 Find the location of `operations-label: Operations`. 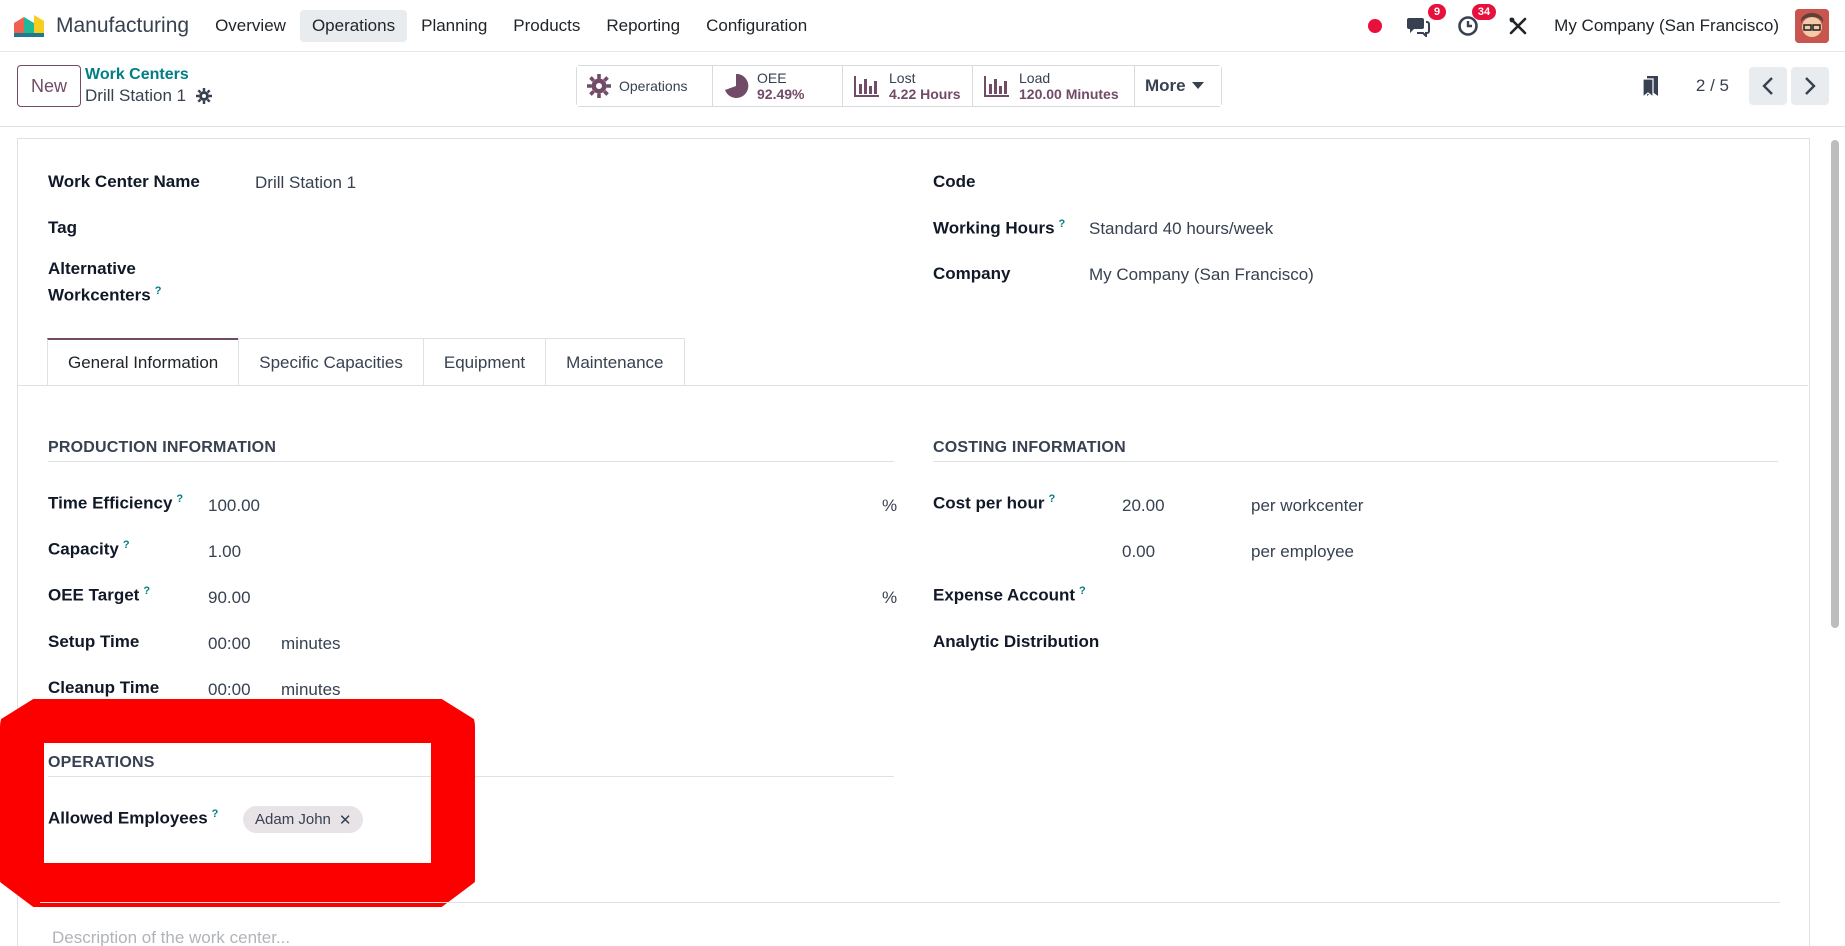

operations-label: Operations is located at coordinates (653, 86).